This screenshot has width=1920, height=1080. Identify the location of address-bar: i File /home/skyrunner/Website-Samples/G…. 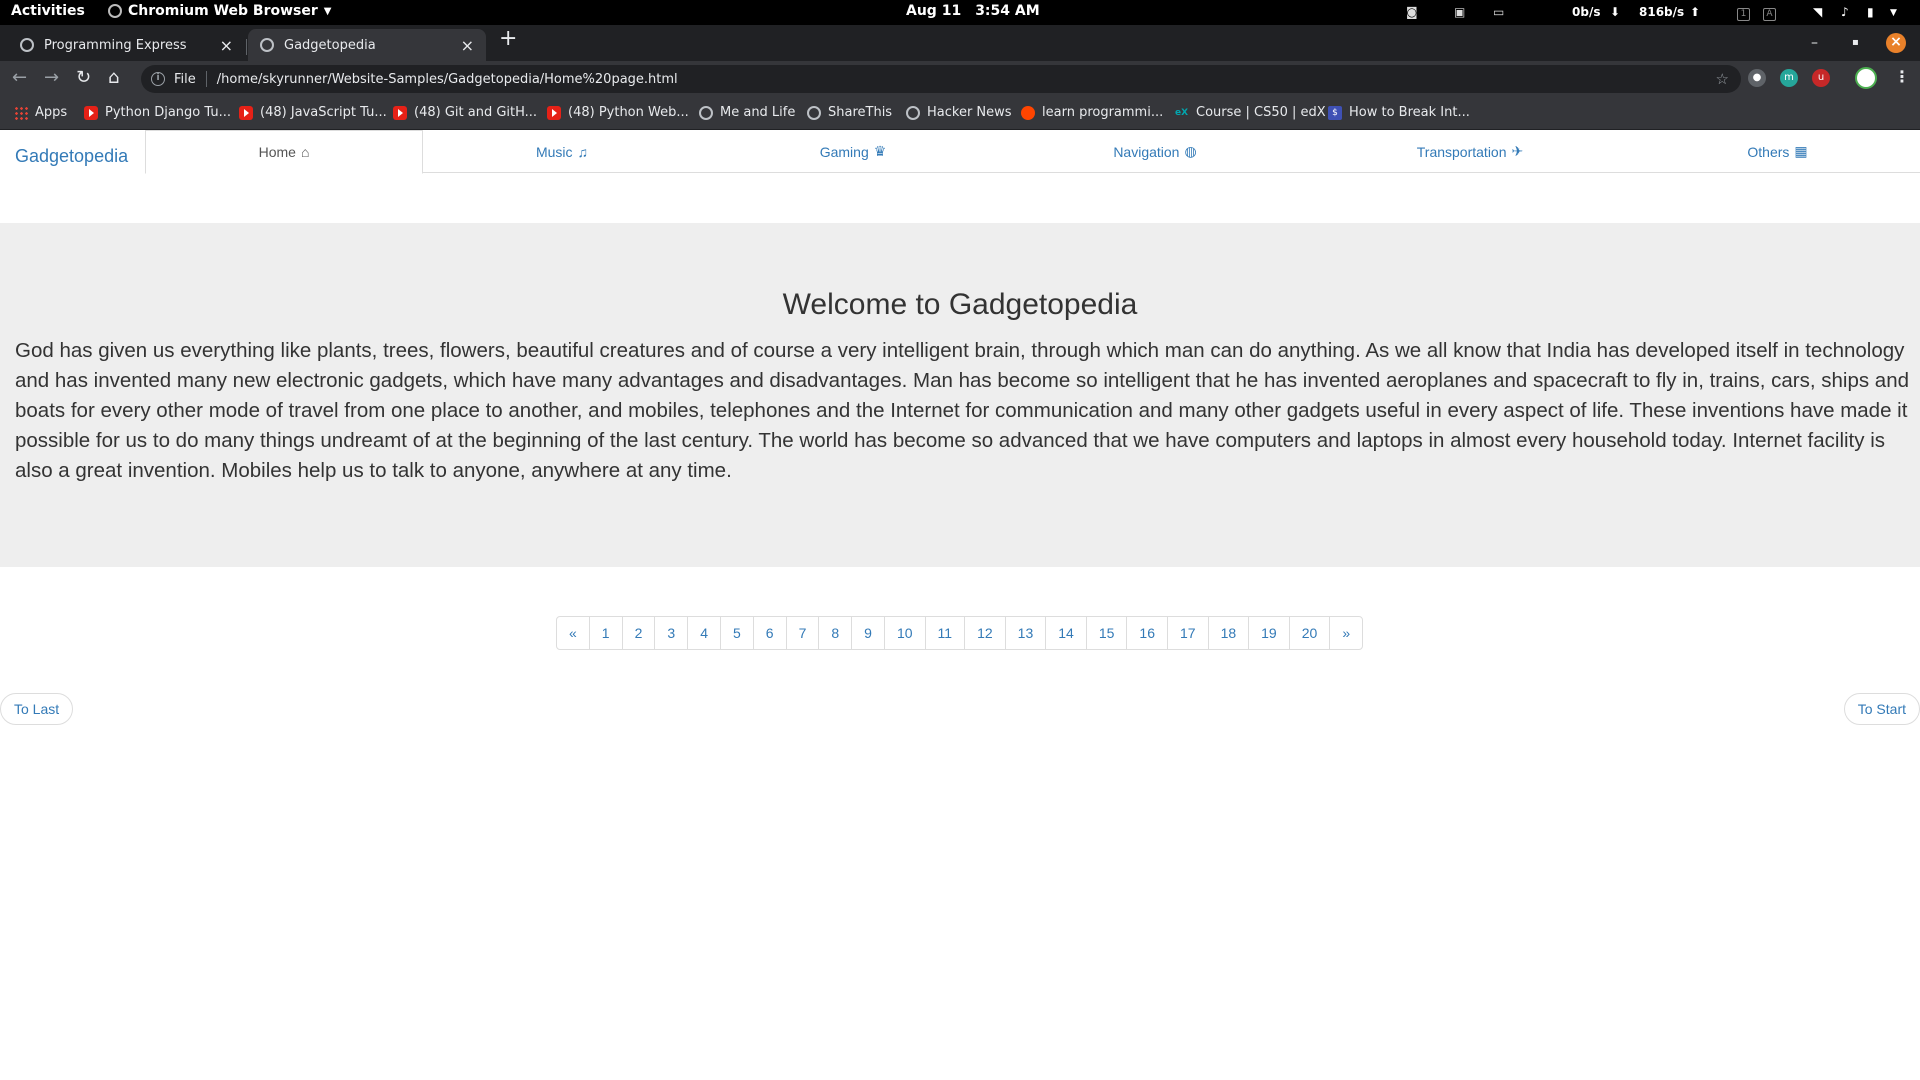
(941, 79).